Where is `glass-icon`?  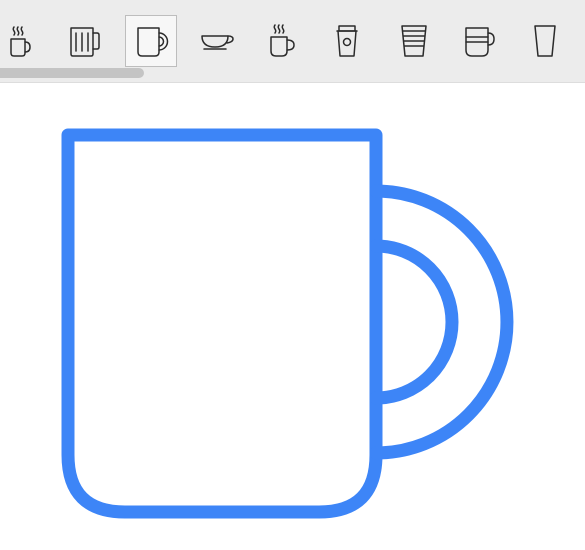
glass-icon is located at coordinates (545, 41).